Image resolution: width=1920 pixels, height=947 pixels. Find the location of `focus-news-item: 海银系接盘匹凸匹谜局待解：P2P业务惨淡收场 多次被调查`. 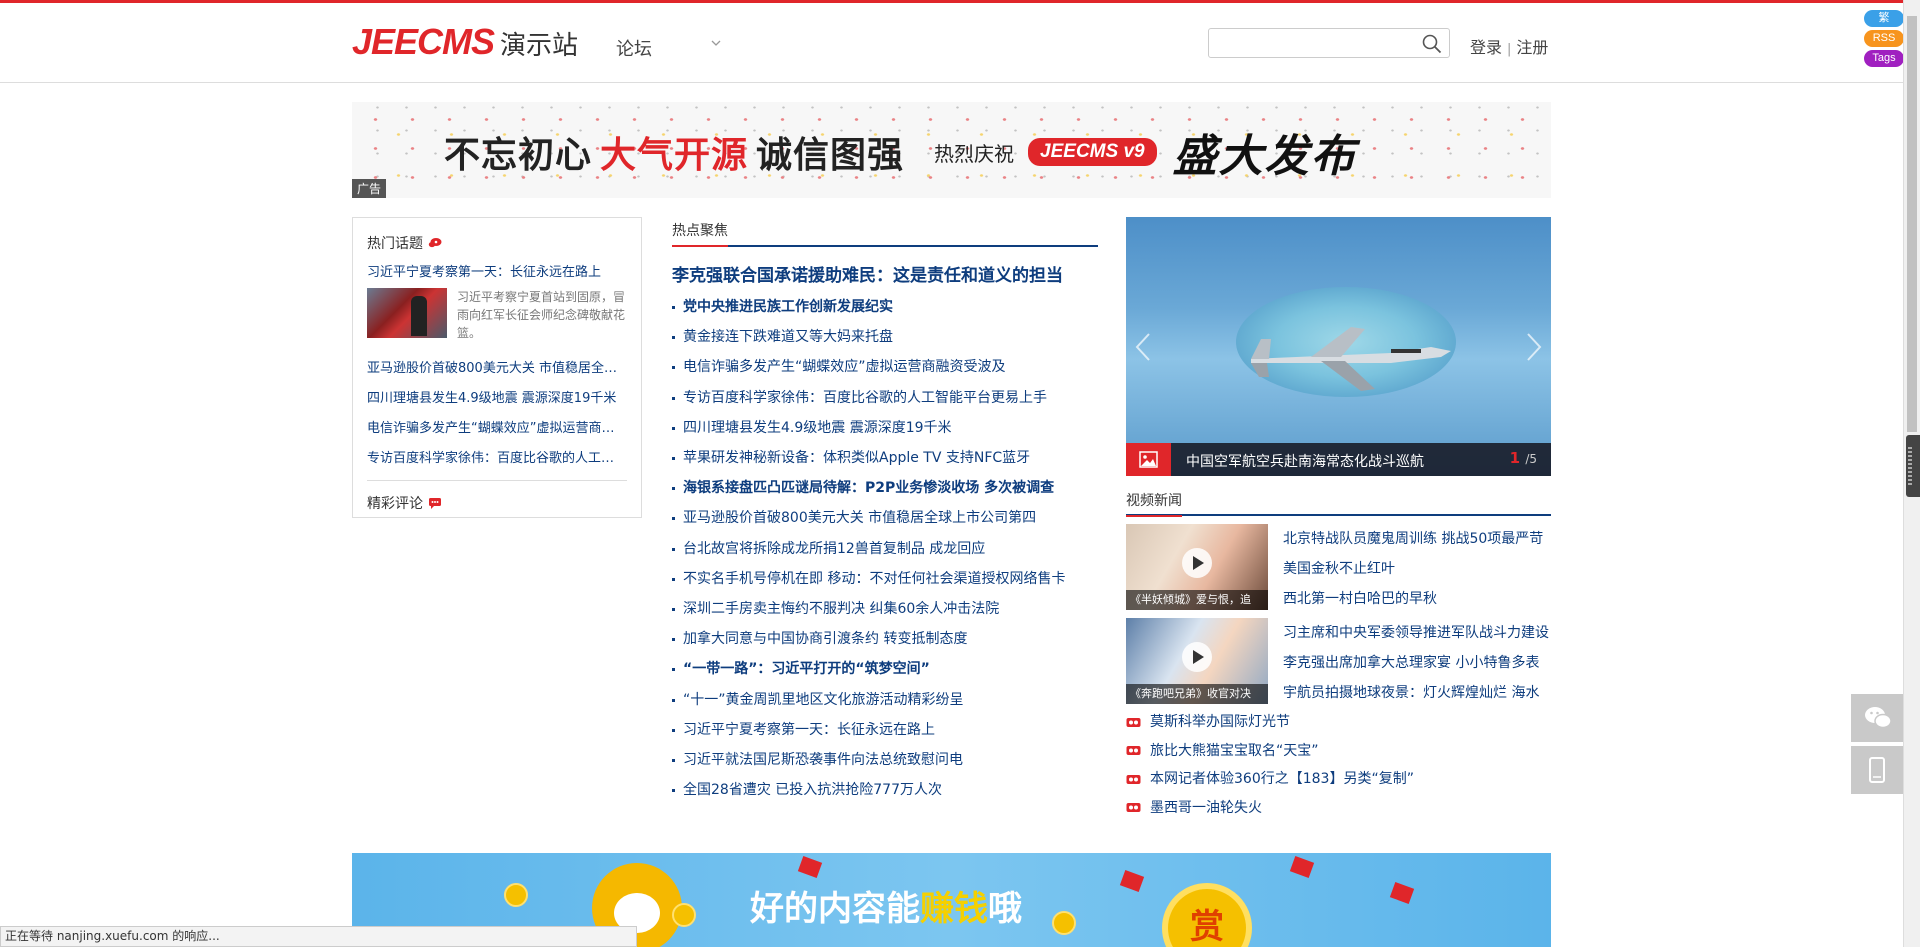

focus-news-item: 海银系接盘匹凸匹谜局待解：P2P业务惨淡收场 多次被调查 is located at coordinates (885, 488).